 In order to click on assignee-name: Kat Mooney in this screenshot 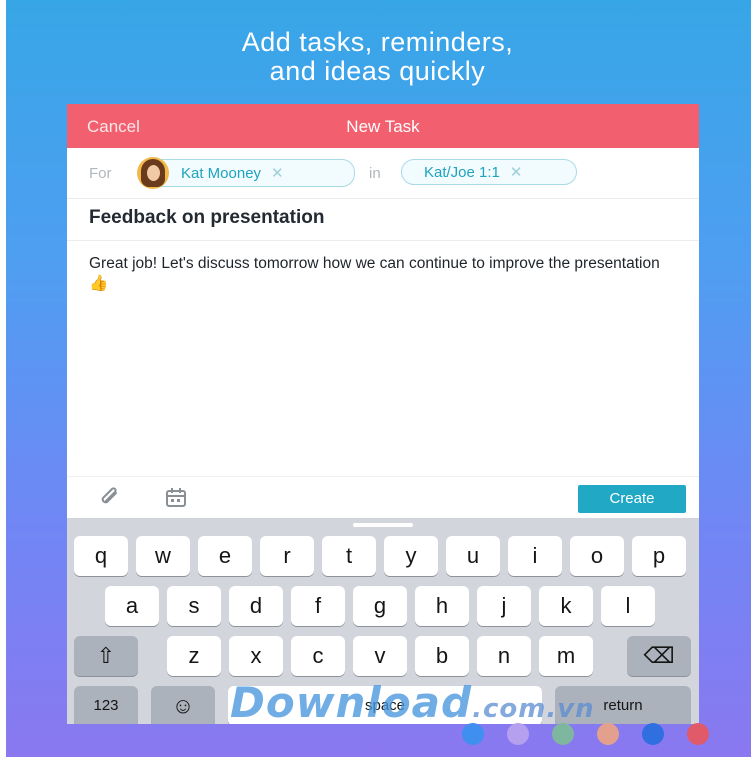, I will do `click(221, 173)`.